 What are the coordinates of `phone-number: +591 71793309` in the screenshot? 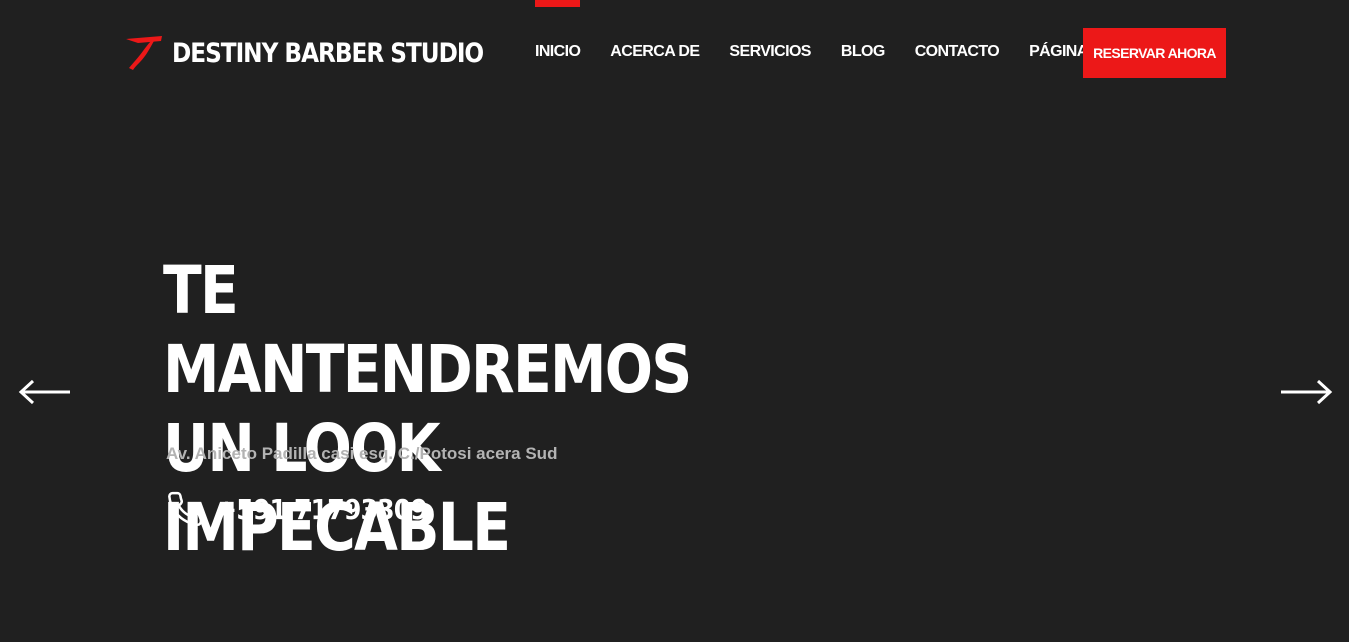 It's located at (322, 509).